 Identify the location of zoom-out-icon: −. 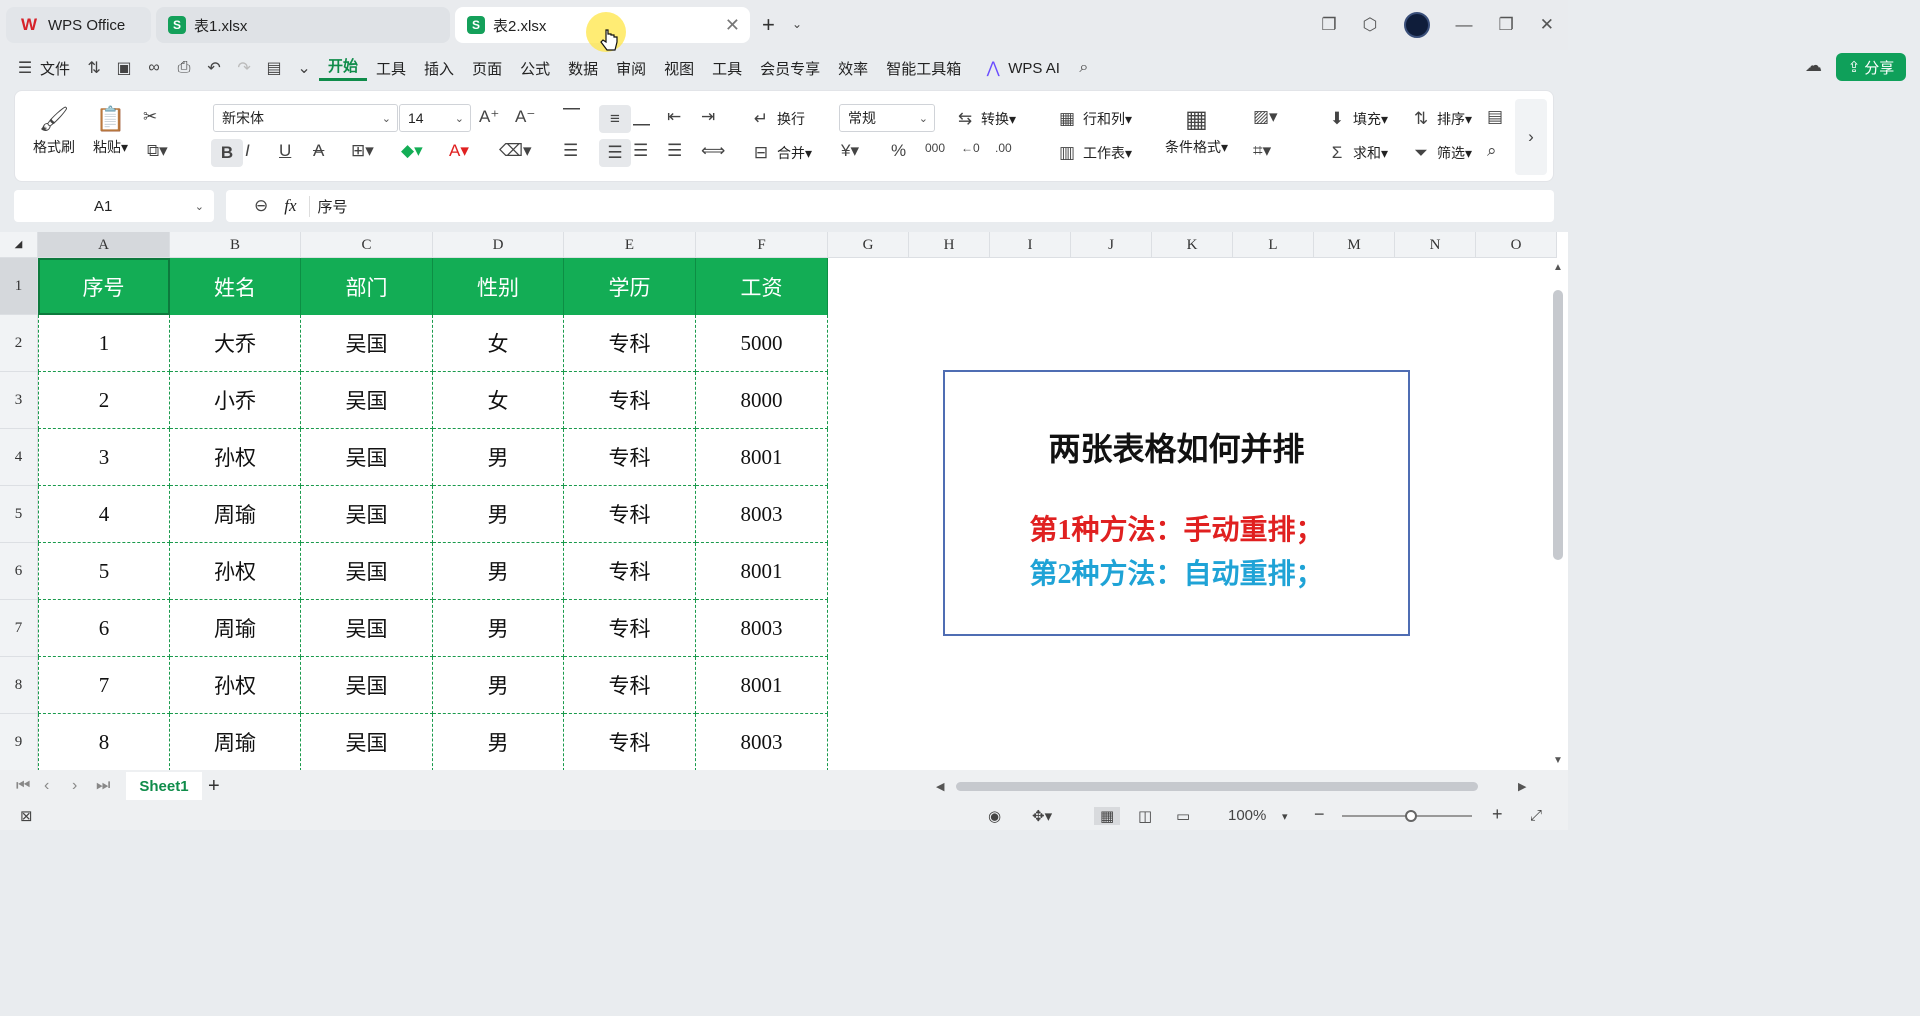
(1319, 814).